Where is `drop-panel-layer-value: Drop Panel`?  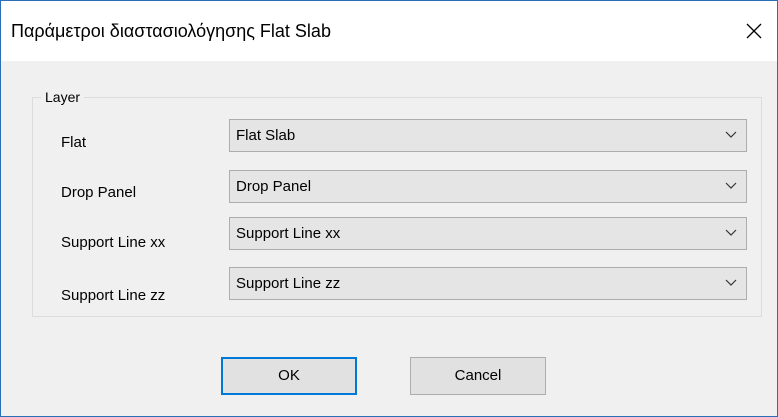
drop-panel-layer-value: Drop Panel is located at coordinates (274, 186).